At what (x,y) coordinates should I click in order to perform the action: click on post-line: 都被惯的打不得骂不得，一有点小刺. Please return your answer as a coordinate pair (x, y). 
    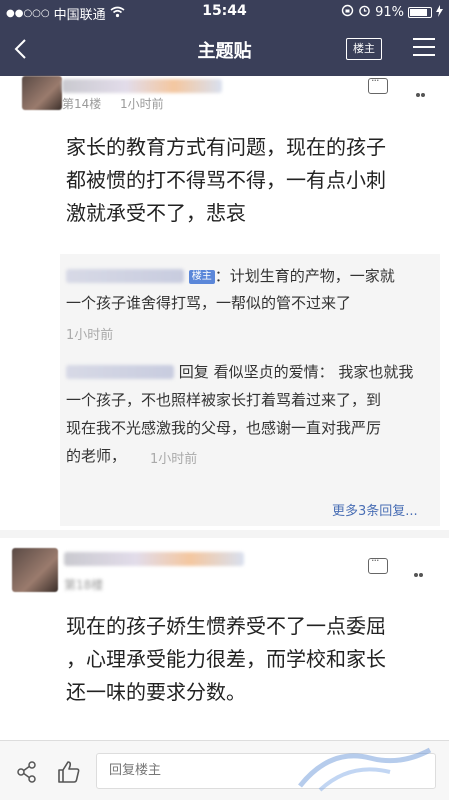
    Looking at the image, I should click on (226, 180).